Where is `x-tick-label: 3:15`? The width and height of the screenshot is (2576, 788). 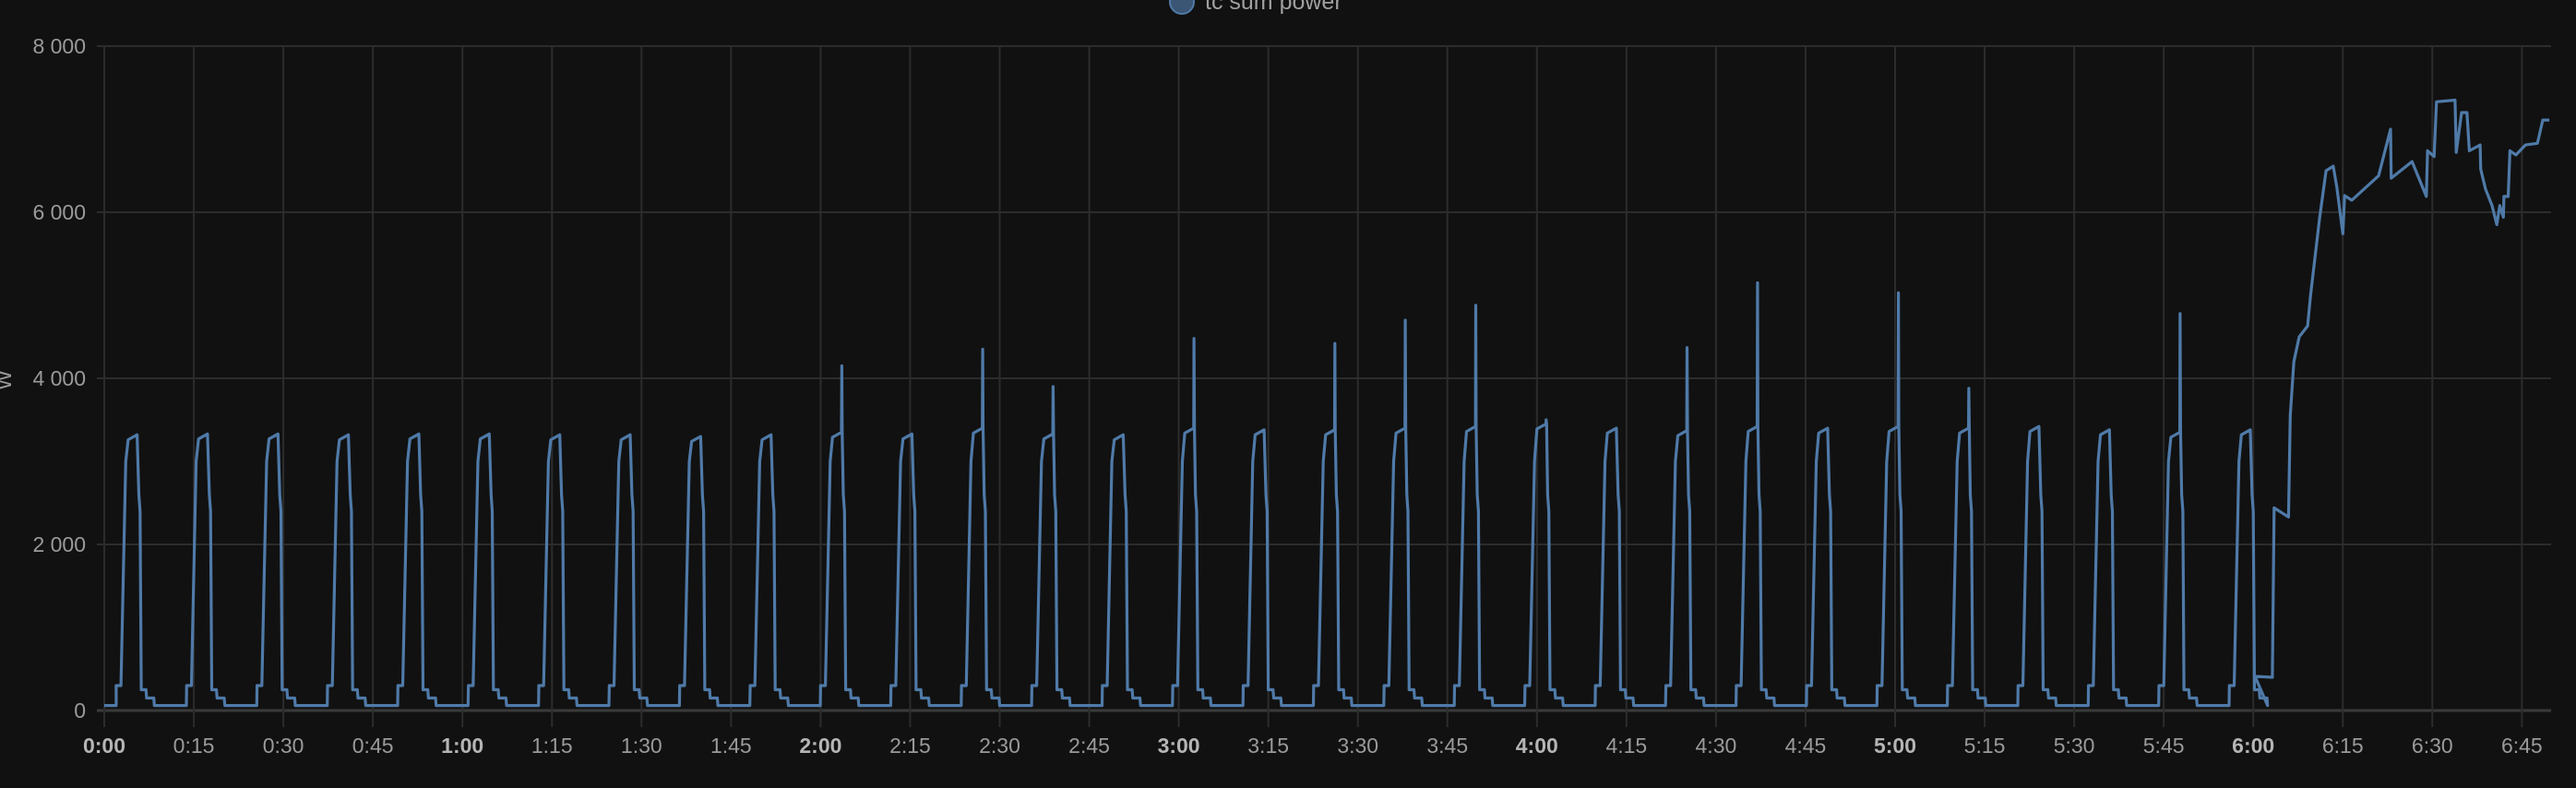
x-tick-label: 3:15 is located at coordinates (1268, 746).